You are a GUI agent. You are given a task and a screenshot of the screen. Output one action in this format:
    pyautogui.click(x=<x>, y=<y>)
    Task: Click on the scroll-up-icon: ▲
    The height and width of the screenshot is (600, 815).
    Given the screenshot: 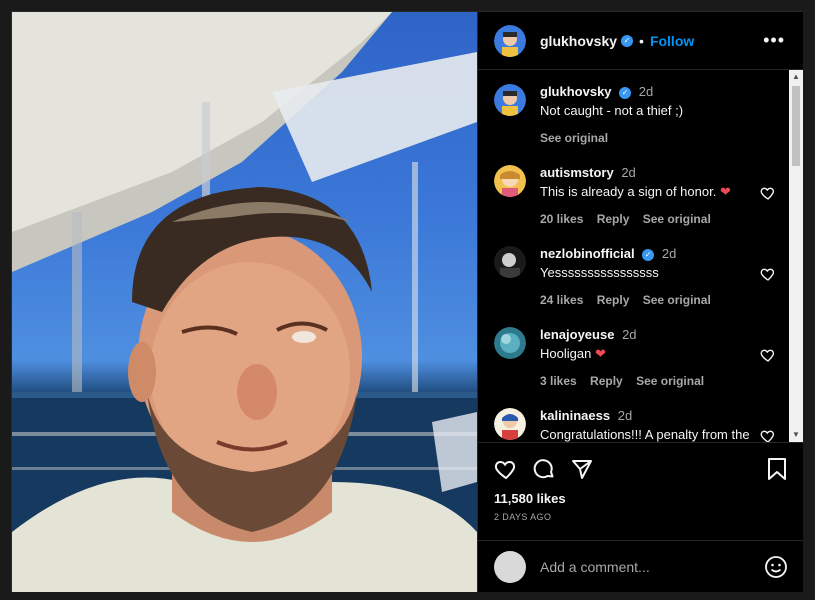 What is the action you would take?
    pyautogui.click(x=796, y=77)
    